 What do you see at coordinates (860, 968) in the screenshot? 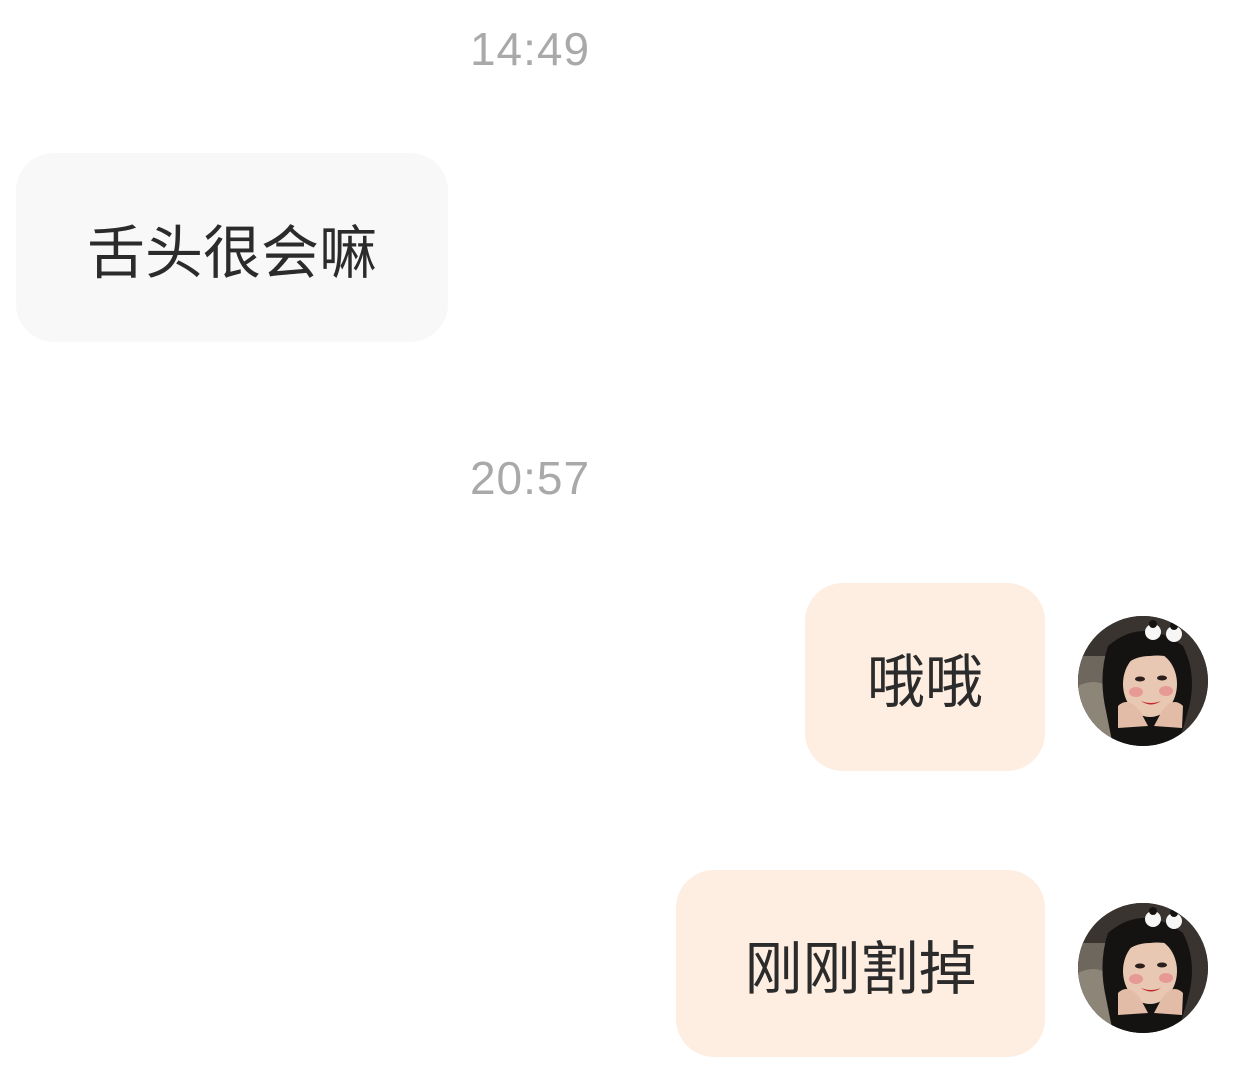
I see `message-text: 刚刚割掉` at bounding box center [860, 968].